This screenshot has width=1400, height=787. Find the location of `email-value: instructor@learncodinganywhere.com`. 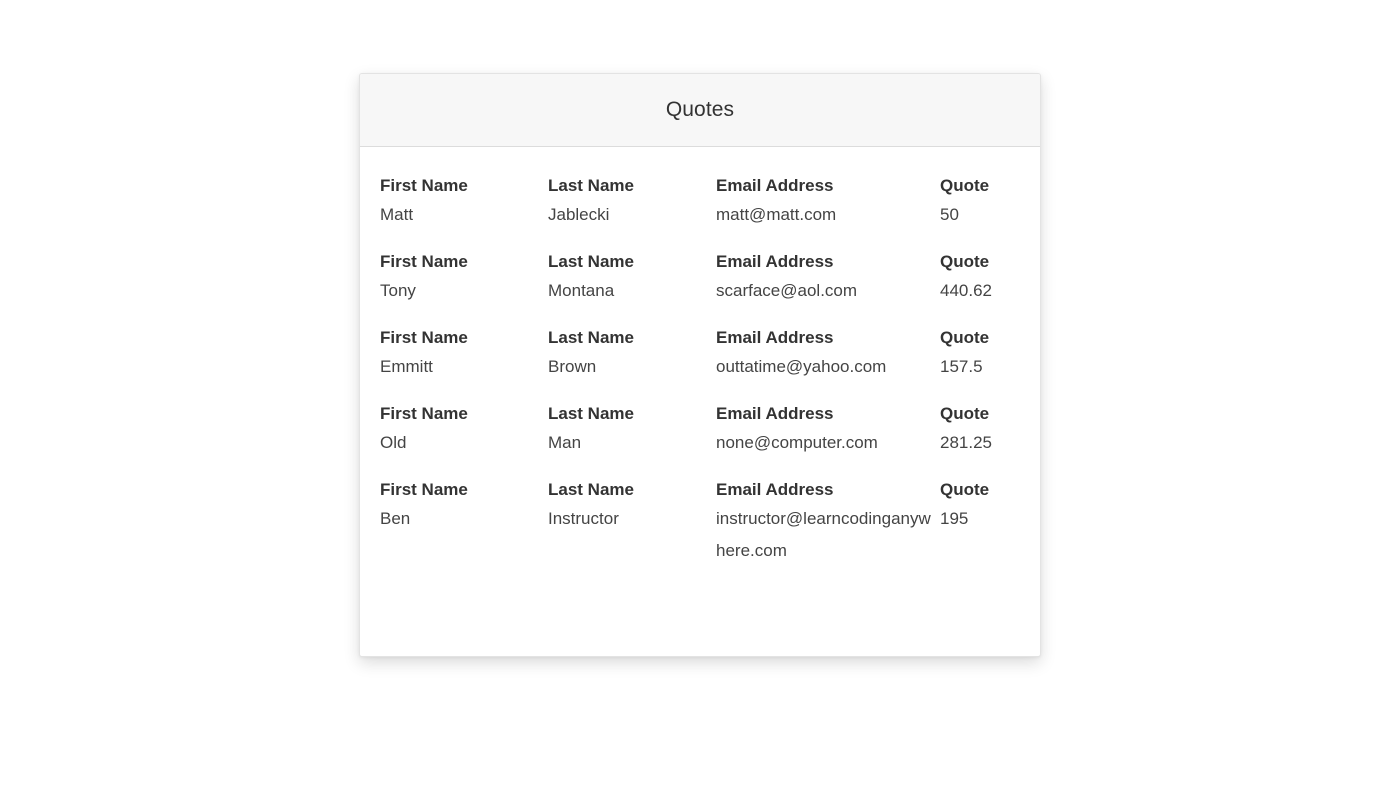

email-value: instructor@learncodinganywhere.com is located at coordinates (823, 534).